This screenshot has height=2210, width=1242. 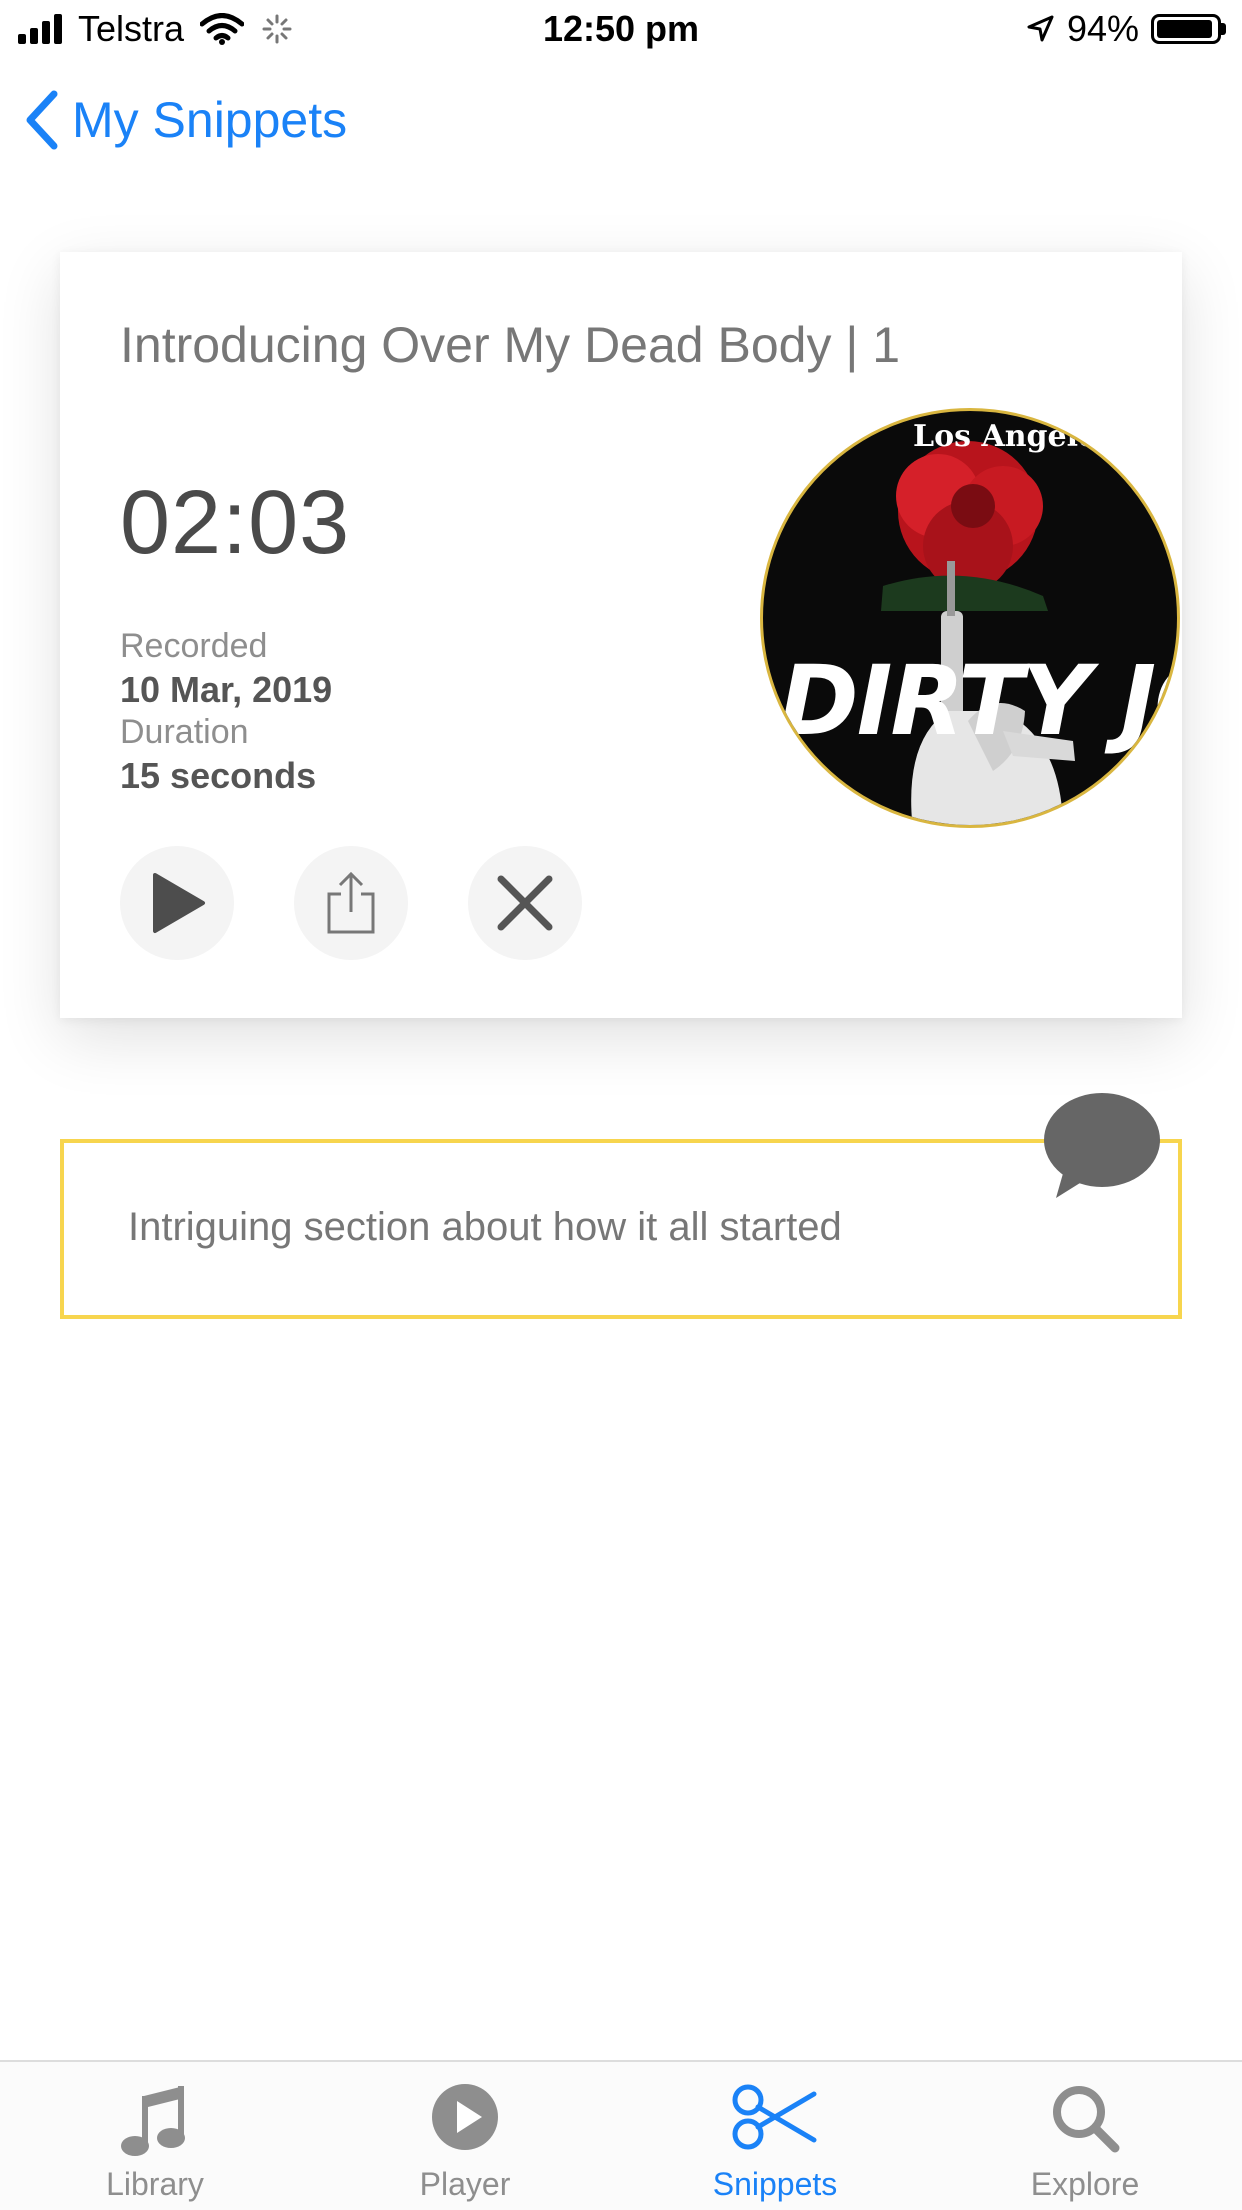 I want to click on recorded-value: 10 Mar, 2019, so click(x=226, y=689).